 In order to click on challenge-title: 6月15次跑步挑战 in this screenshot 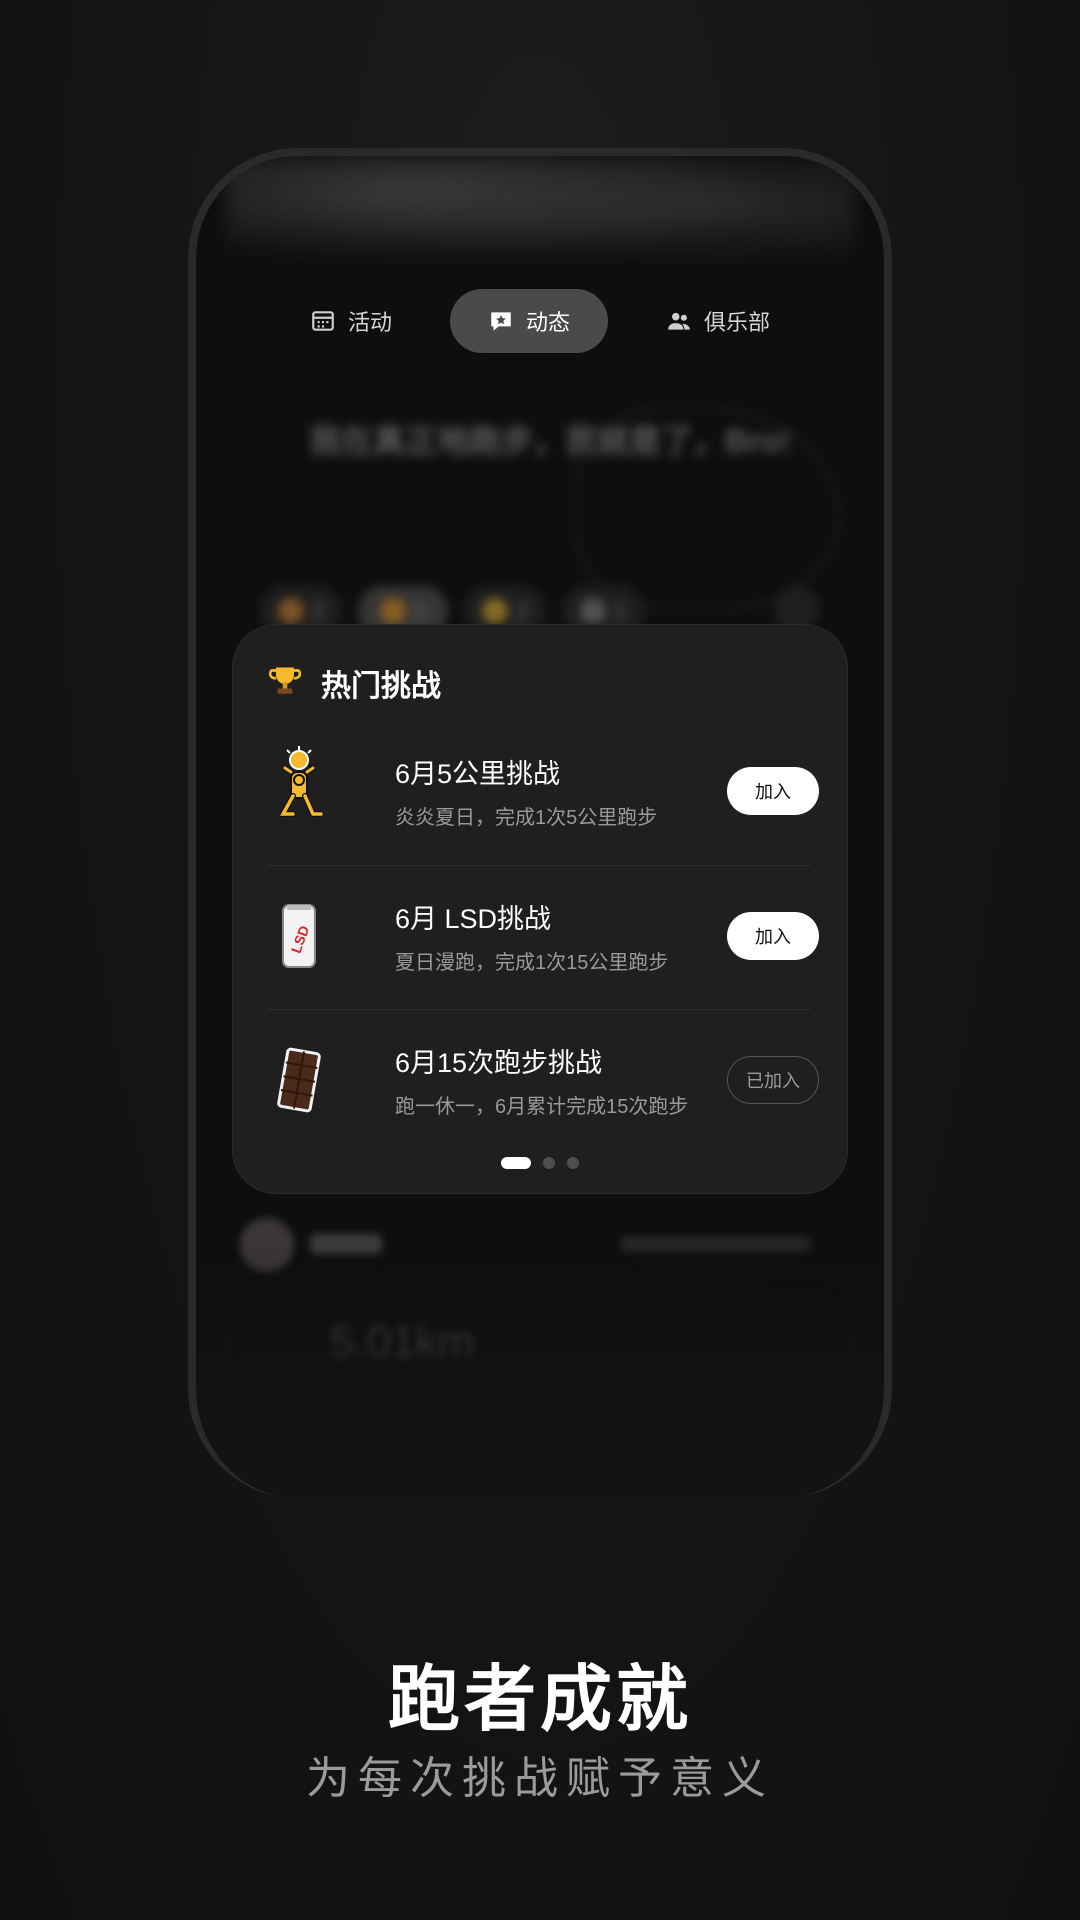, I will do `click(499, 1063)`.